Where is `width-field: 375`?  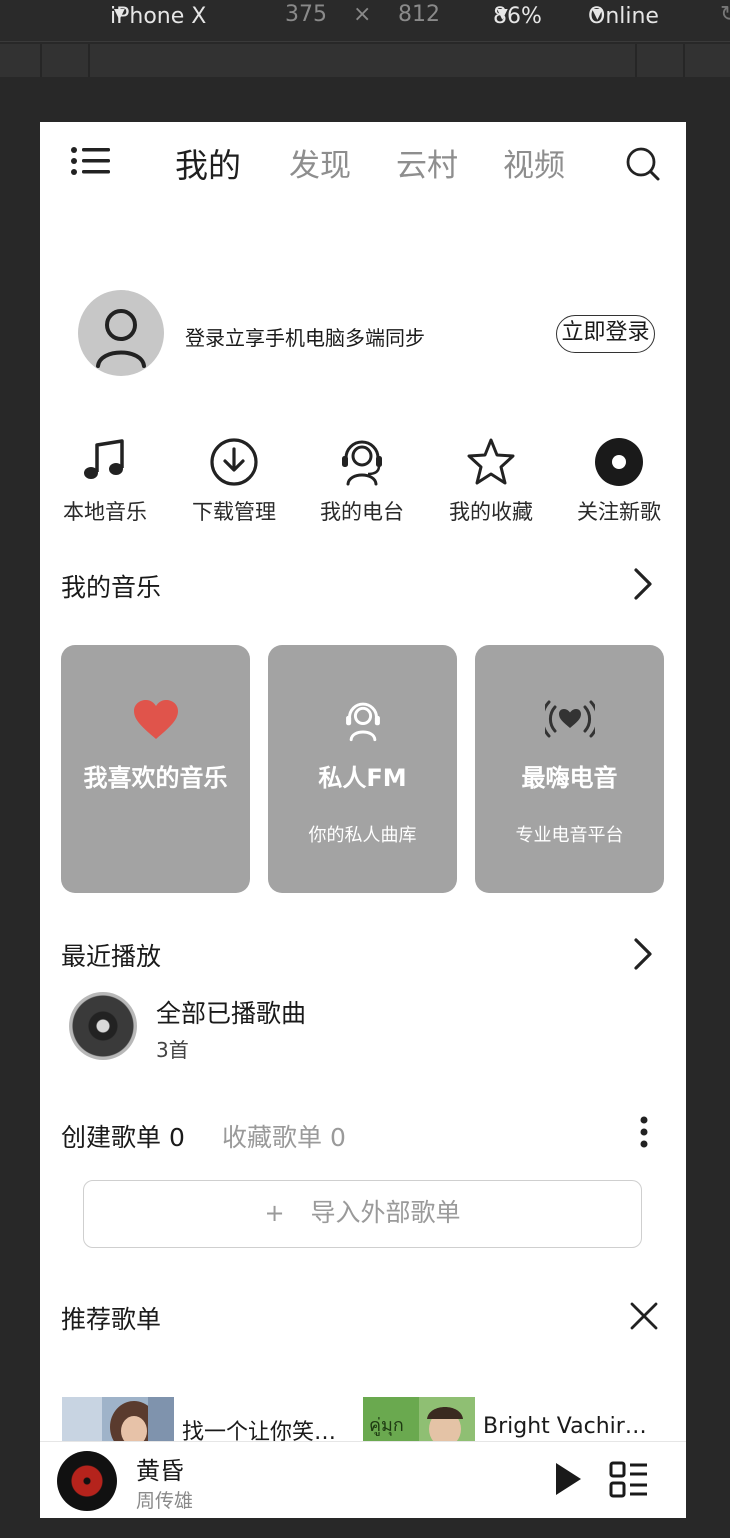 width-field: 375 is located at coordinates (306, 14).